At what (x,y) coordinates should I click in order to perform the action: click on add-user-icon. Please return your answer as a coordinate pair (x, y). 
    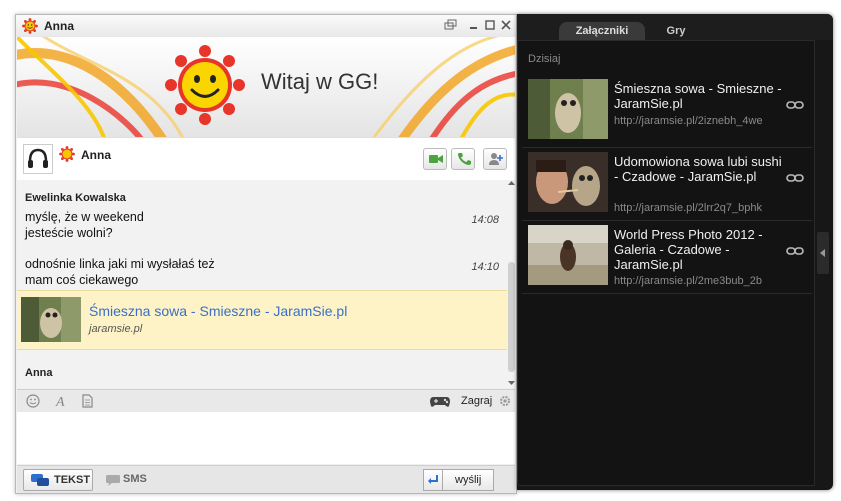
    Looking at the image, I should click on (496, 159).